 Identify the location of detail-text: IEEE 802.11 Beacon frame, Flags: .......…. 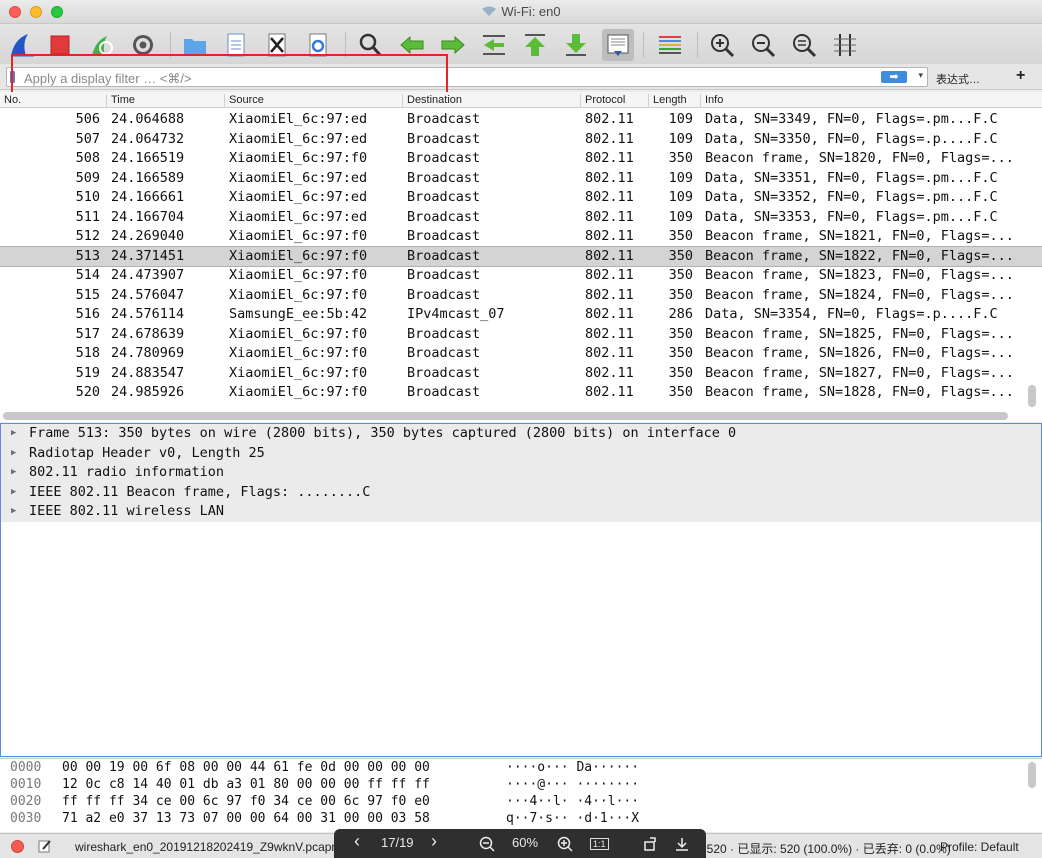
(200, 491).